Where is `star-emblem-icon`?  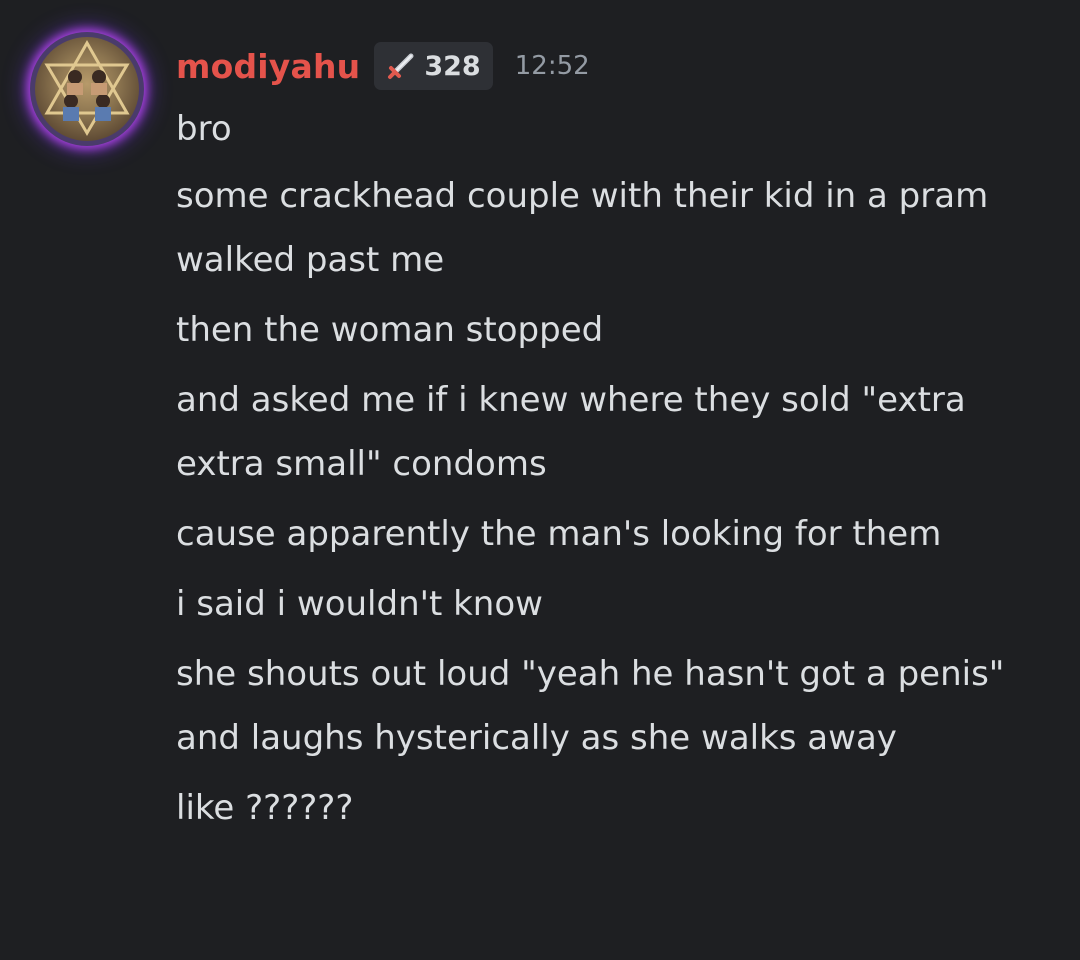
star-emblem-icon is located at coordinates (87, 87).